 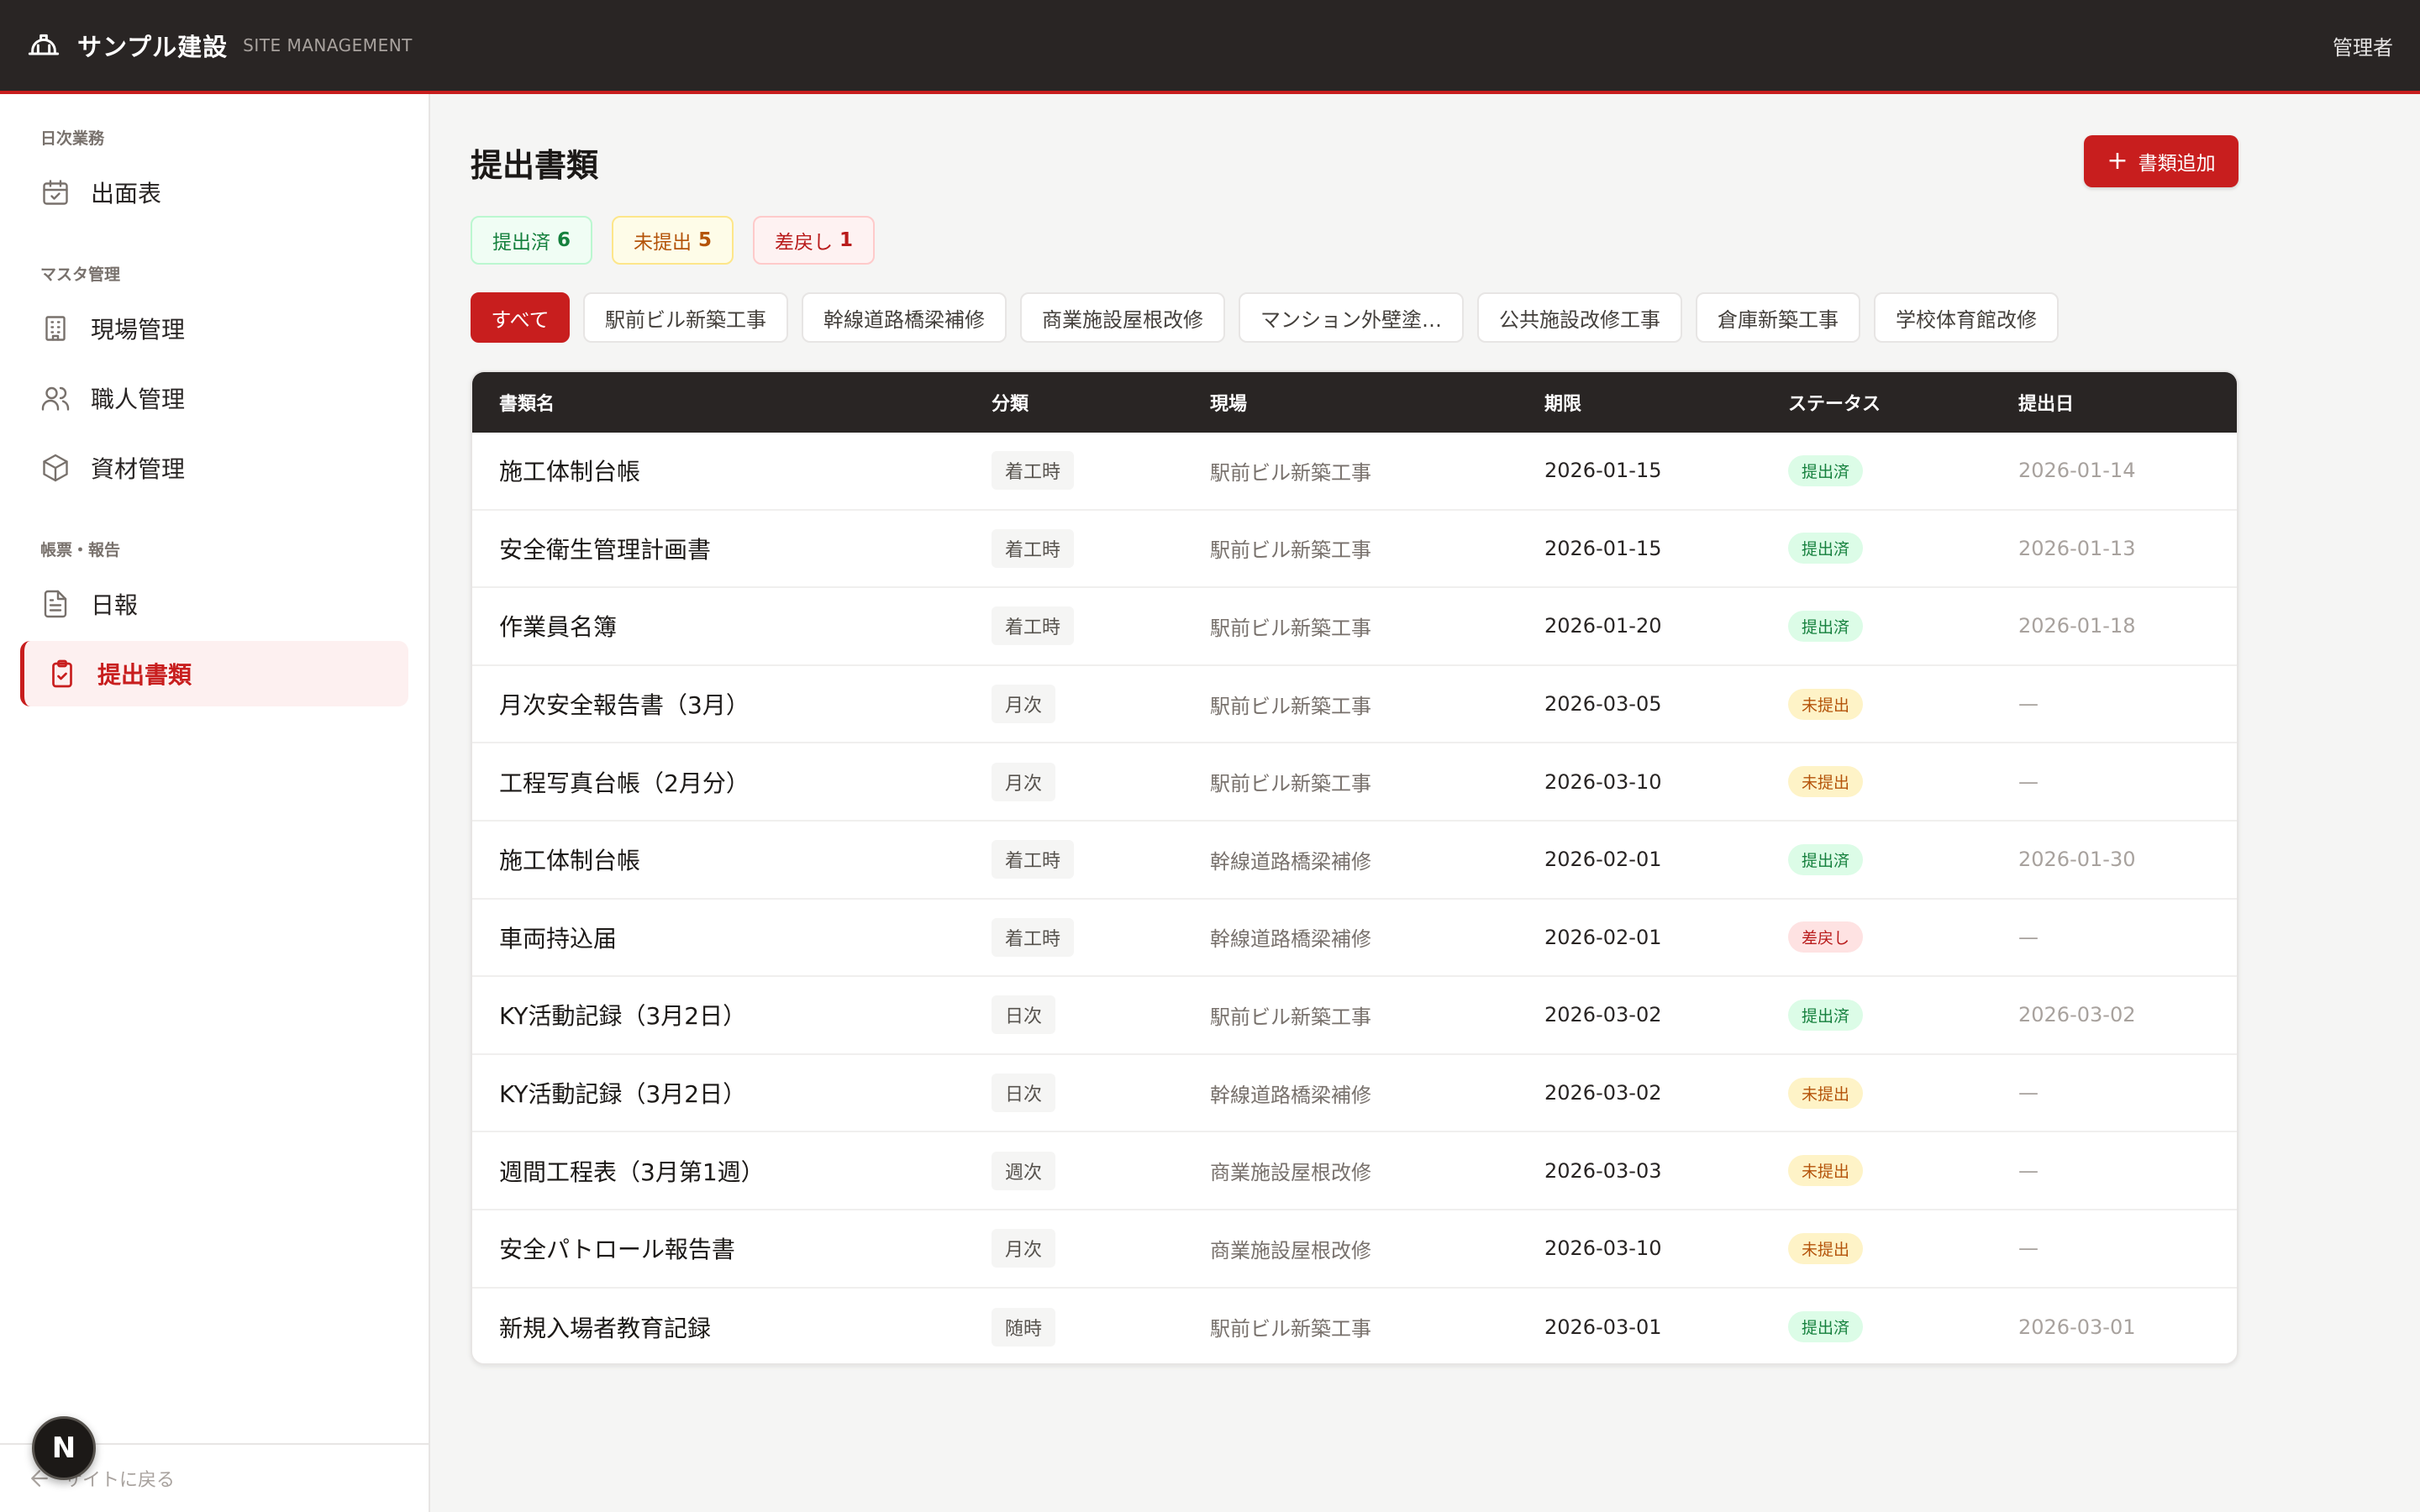 What do you see at coordinates (214, 673) in the screenshot?
I see `sidebar-item-submissions: 提出書類` at bounding box center [214, 673].